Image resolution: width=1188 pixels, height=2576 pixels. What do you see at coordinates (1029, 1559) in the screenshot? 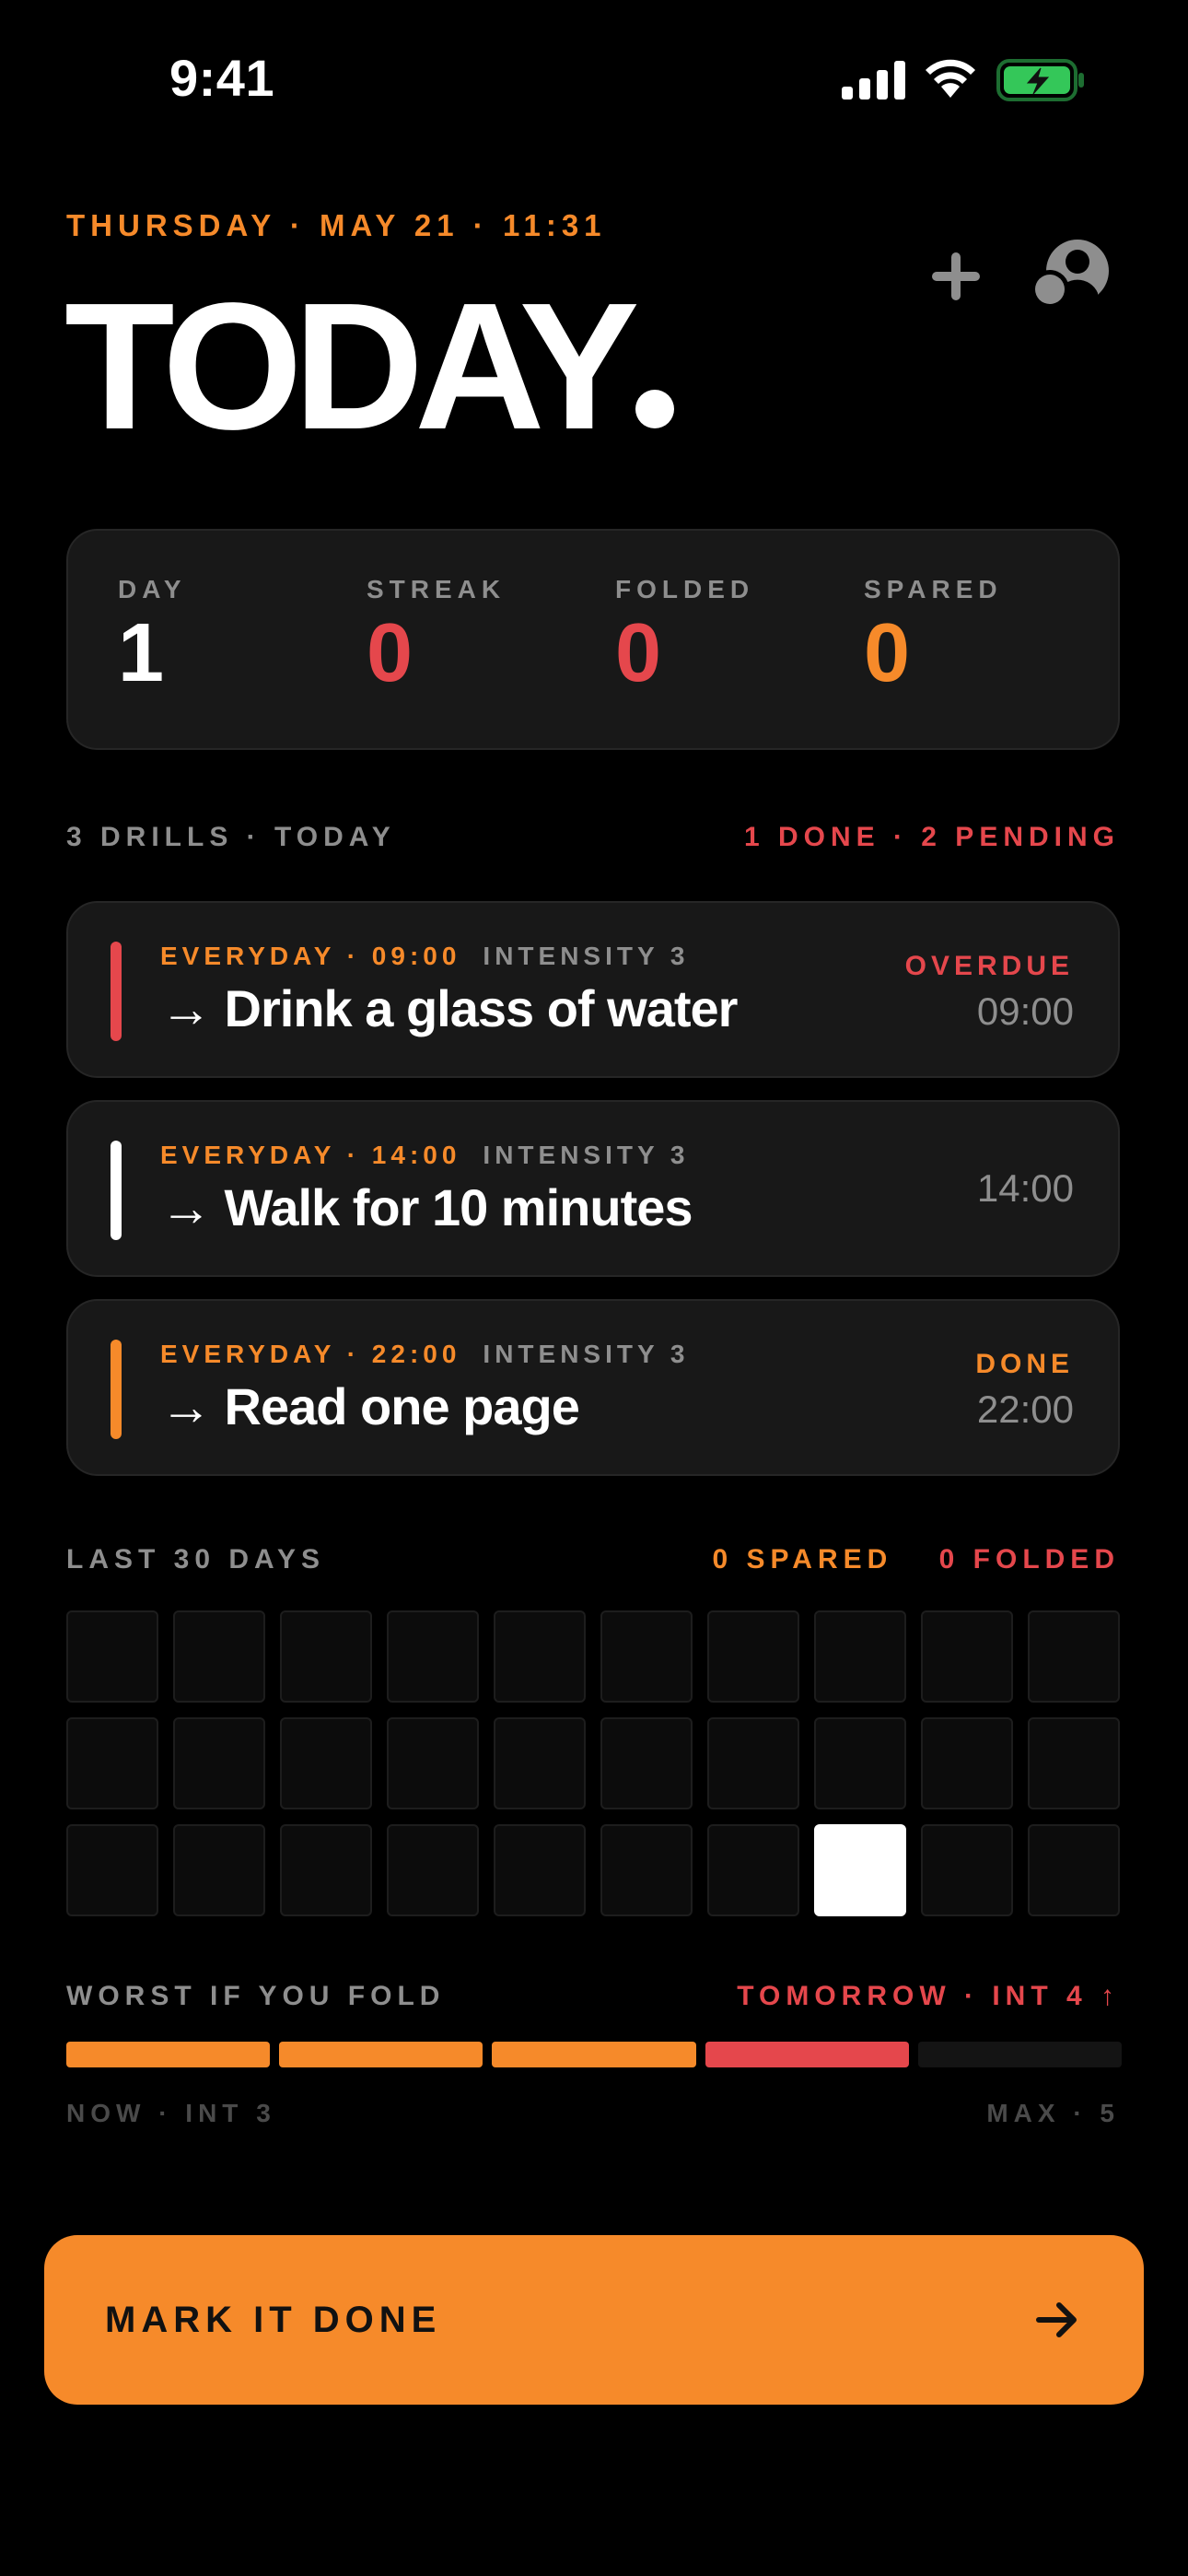
I see `history-folded: 0 FOLDED` at bounding box center [1029, 1559].